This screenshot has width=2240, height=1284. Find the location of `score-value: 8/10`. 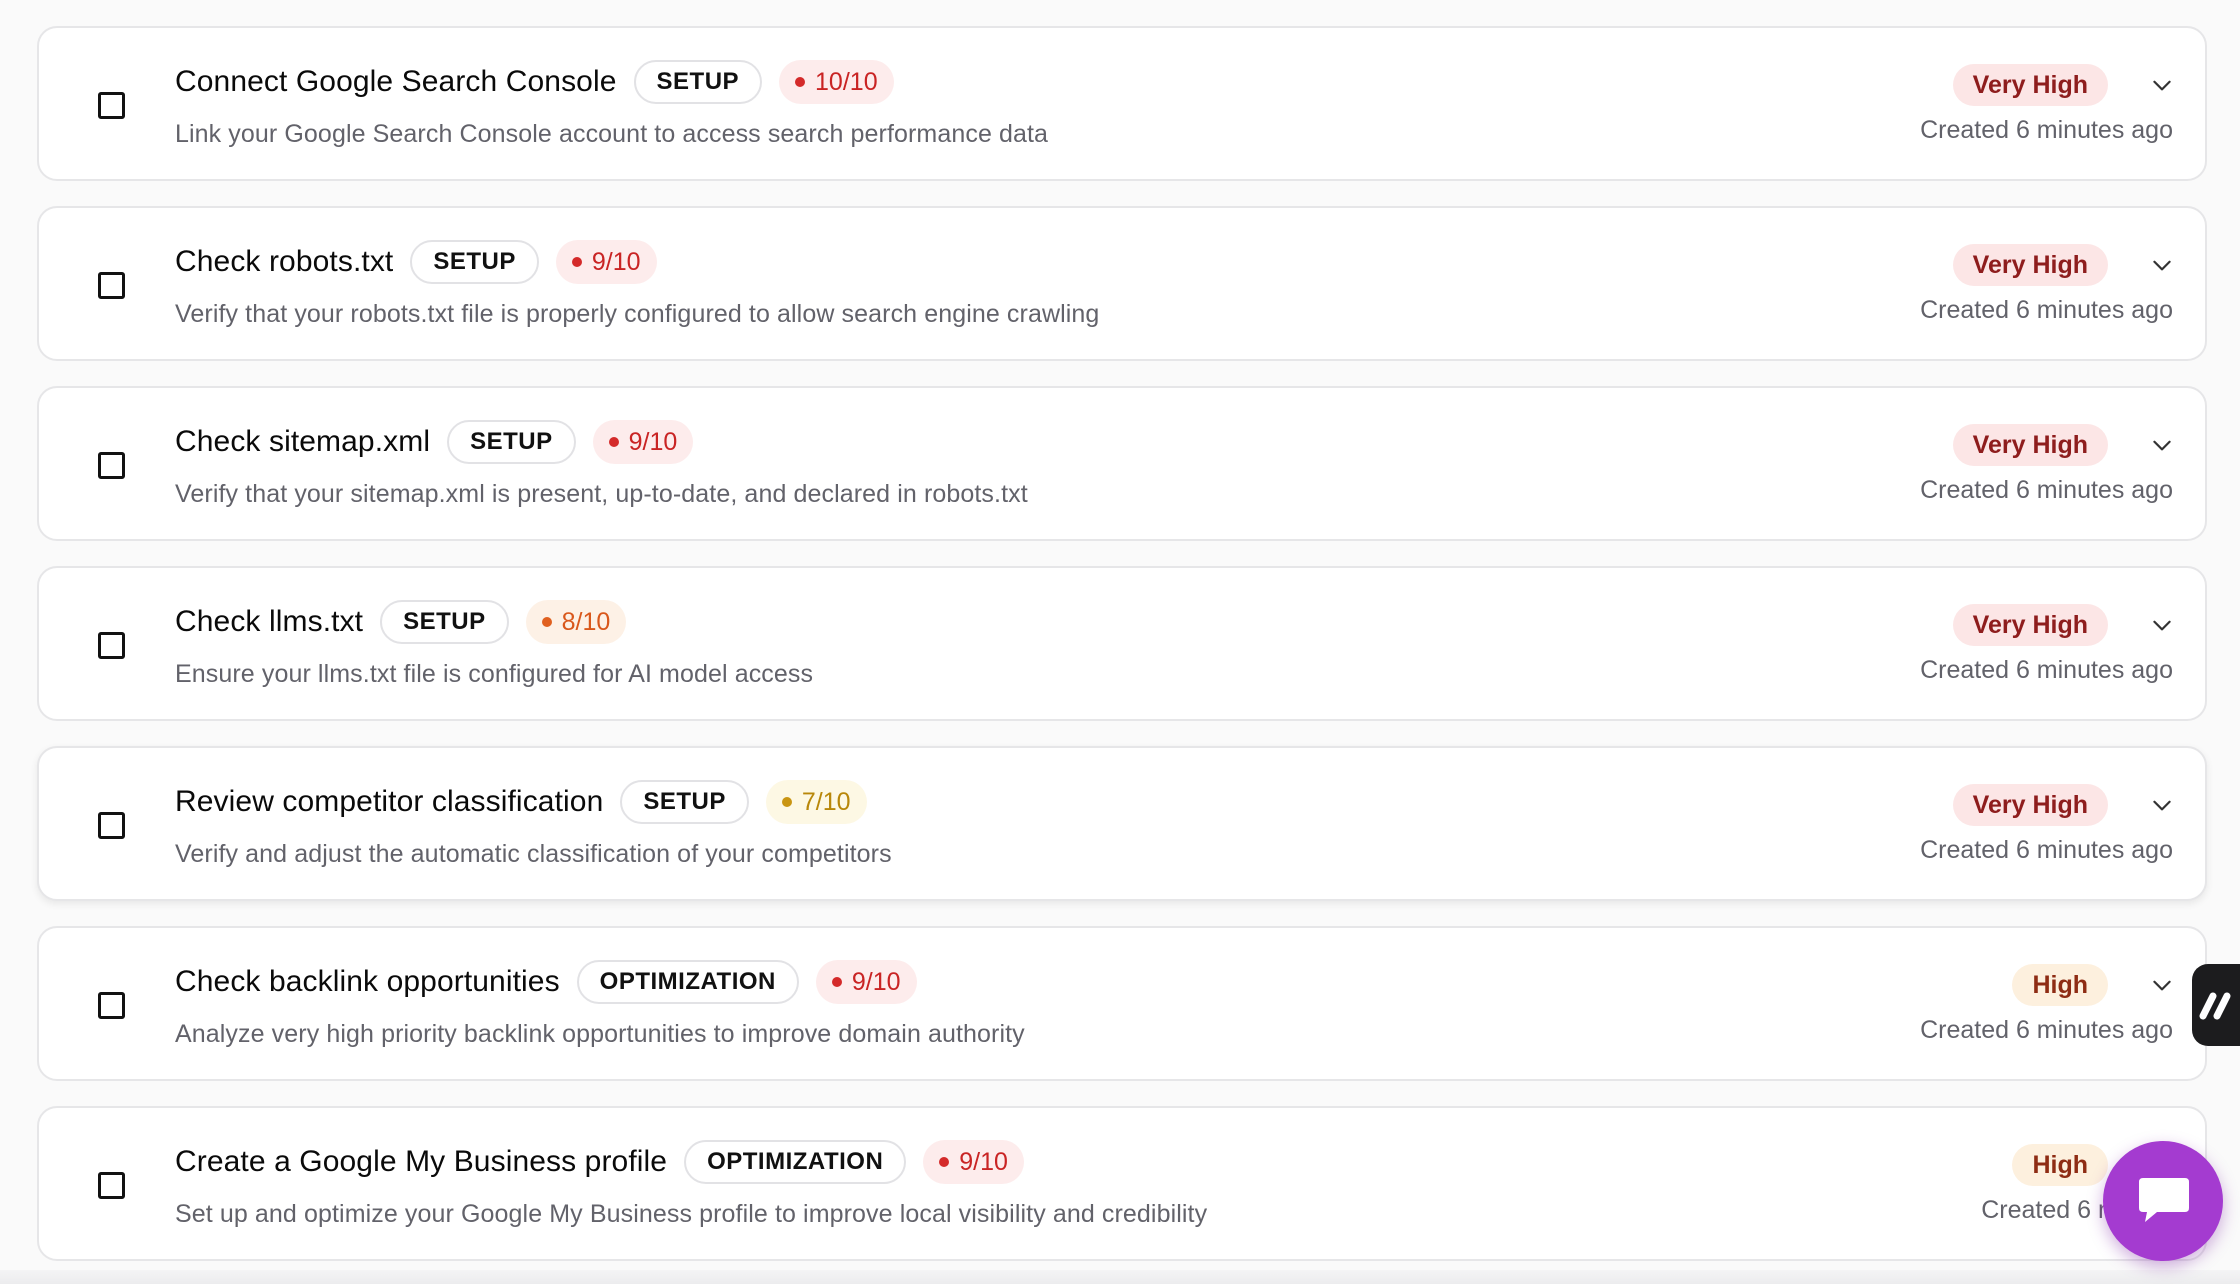

score-value: 8/10 is located at coordinates (586, 621).